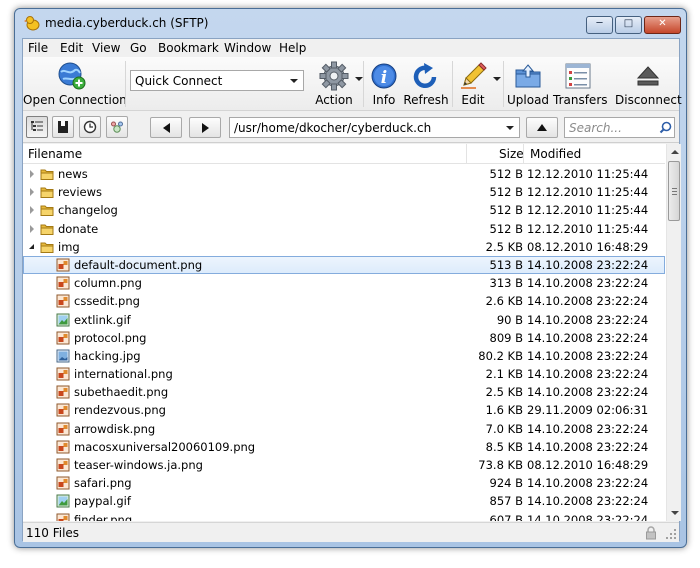  I want to click on quick-connect-dropdown: Quick Connect, so click(217, 80).